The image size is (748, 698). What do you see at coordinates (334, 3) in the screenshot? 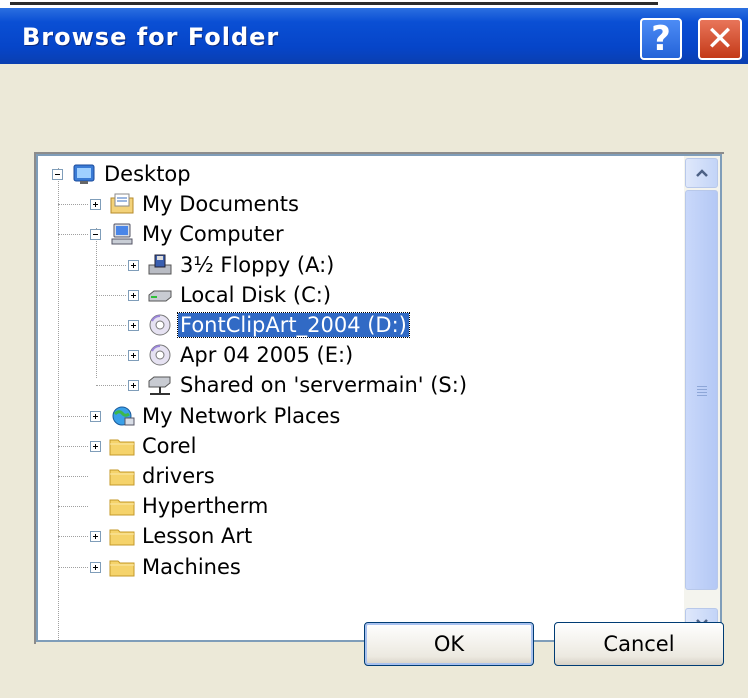
I see `top-edge-line` at bounding box center [334, 3].